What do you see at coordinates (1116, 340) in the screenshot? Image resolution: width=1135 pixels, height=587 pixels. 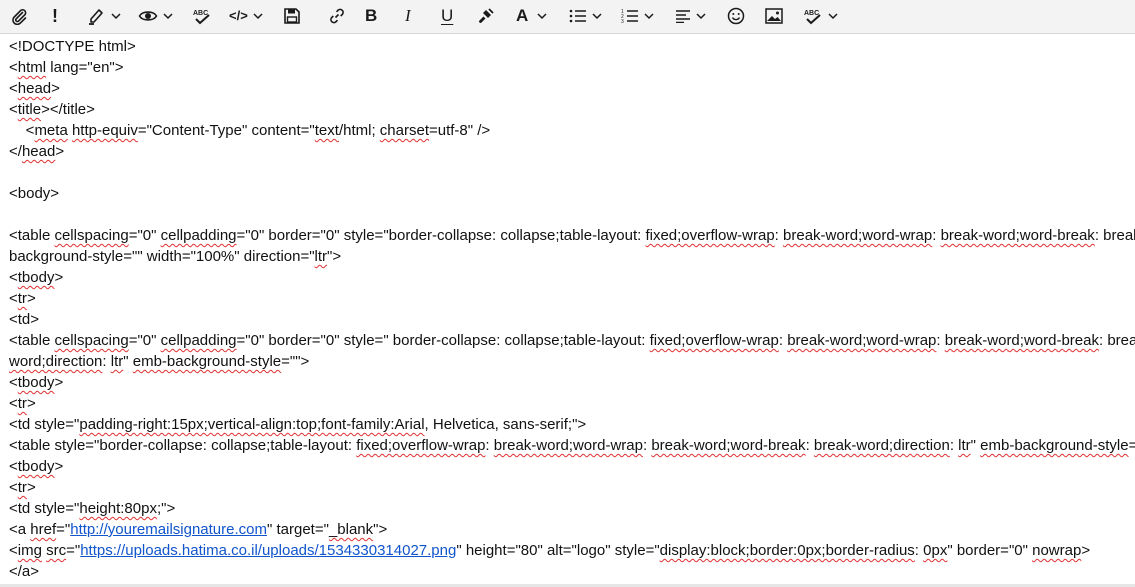 I see `code-text: : break-` at bounding box center [1116, 340].